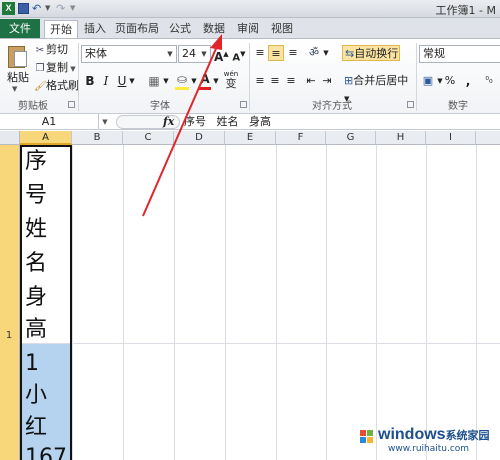  Describe the element at coordinates (401, 138) in the screenshot. I see `column-header-h: H` at that location.